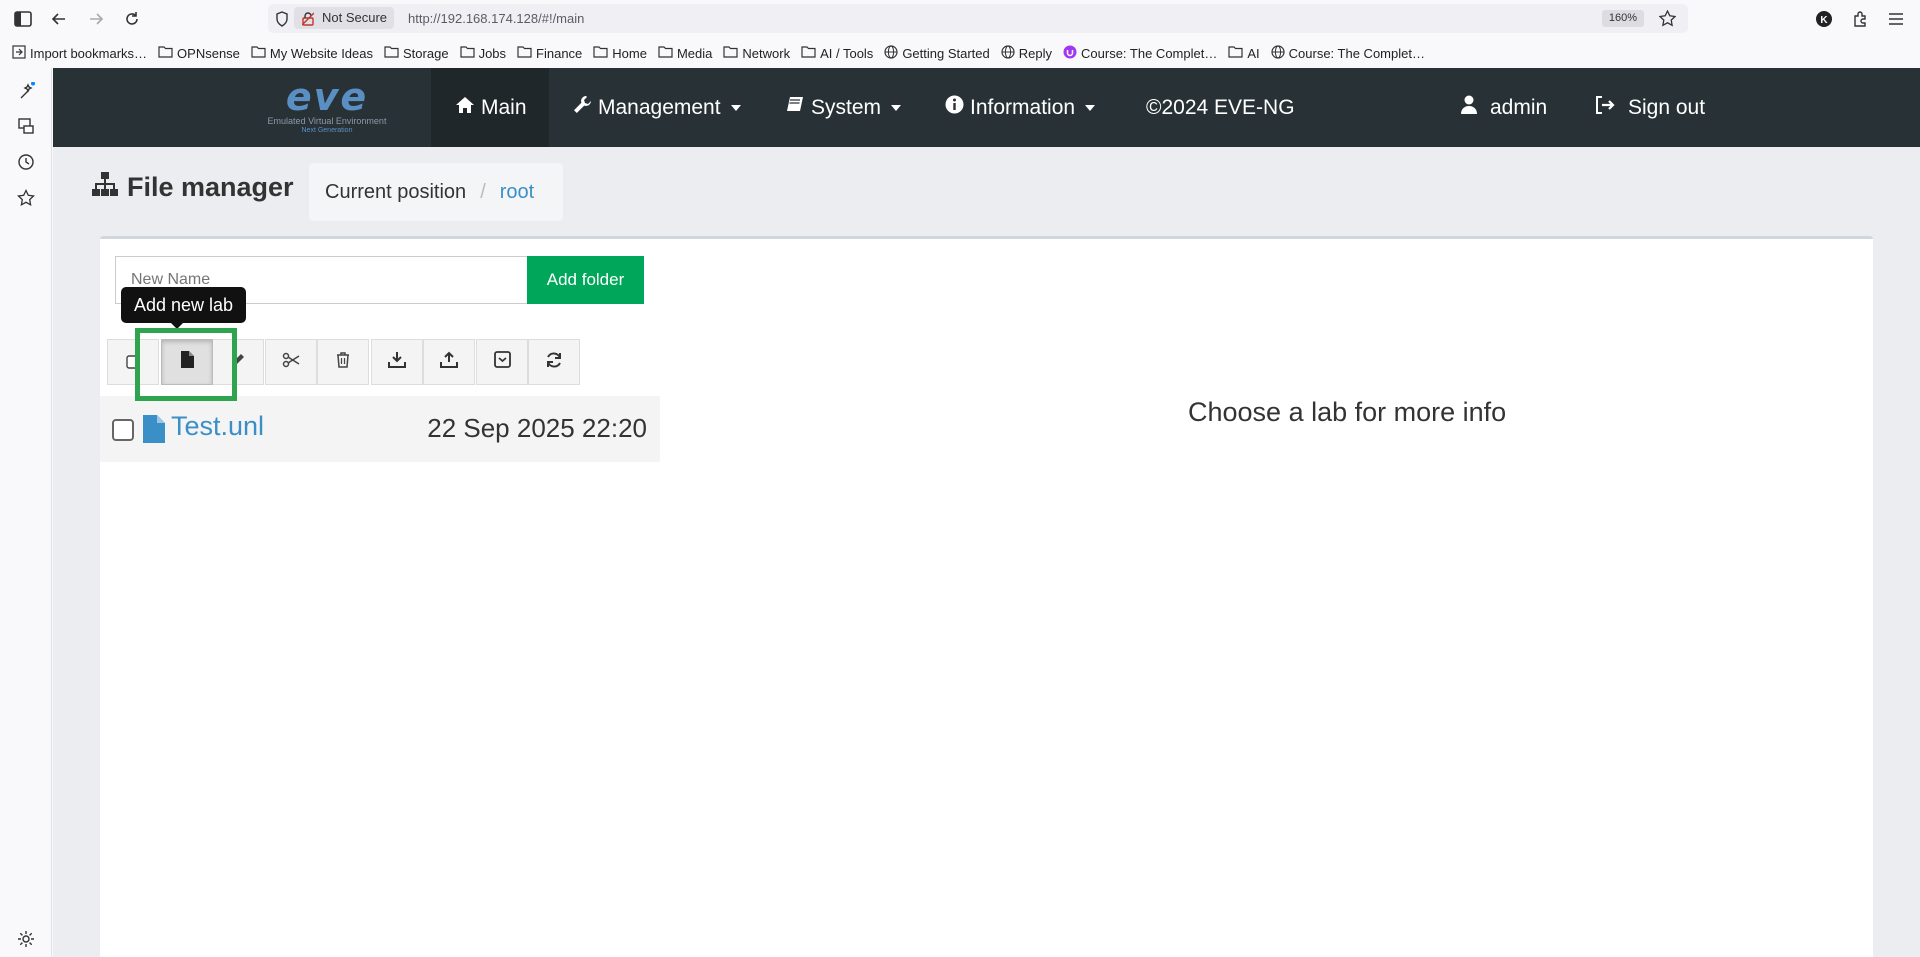  I want to click on page-title: File manager, so click(192, 187).